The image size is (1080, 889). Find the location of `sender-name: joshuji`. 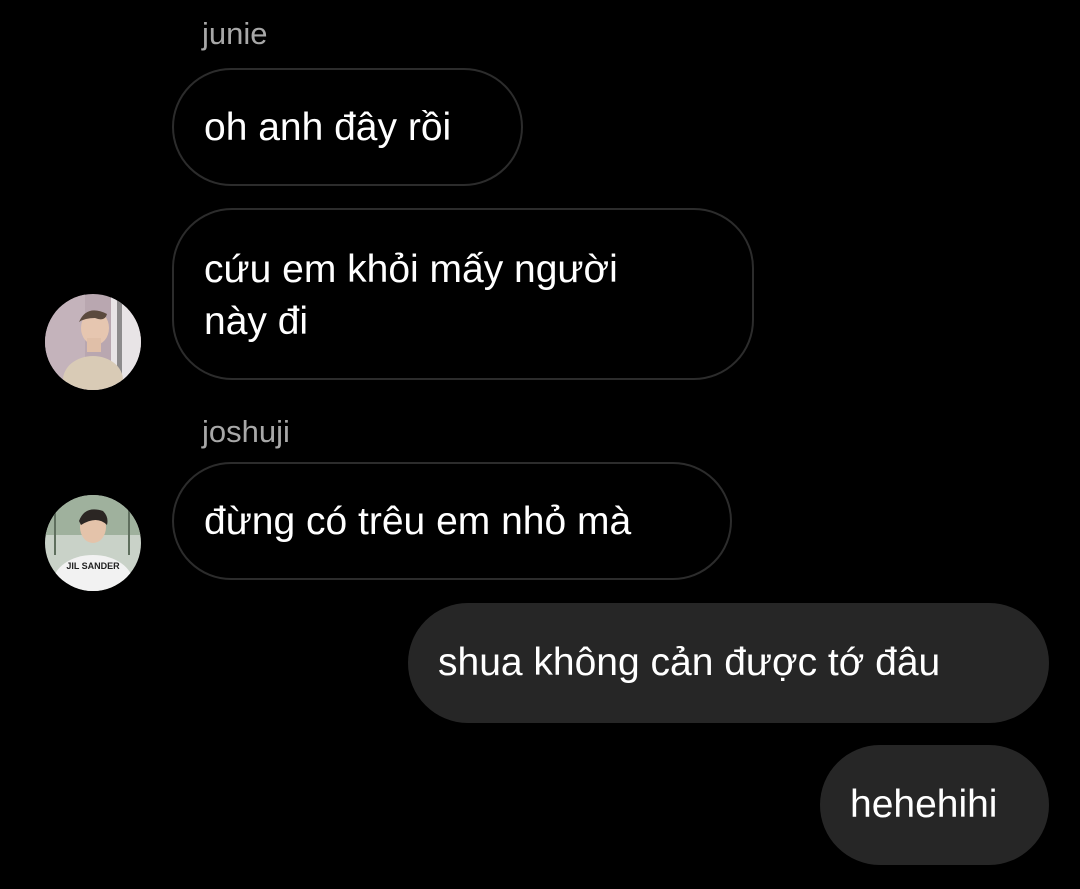

sender-name: joshuji is located at coordinates (246, 431).